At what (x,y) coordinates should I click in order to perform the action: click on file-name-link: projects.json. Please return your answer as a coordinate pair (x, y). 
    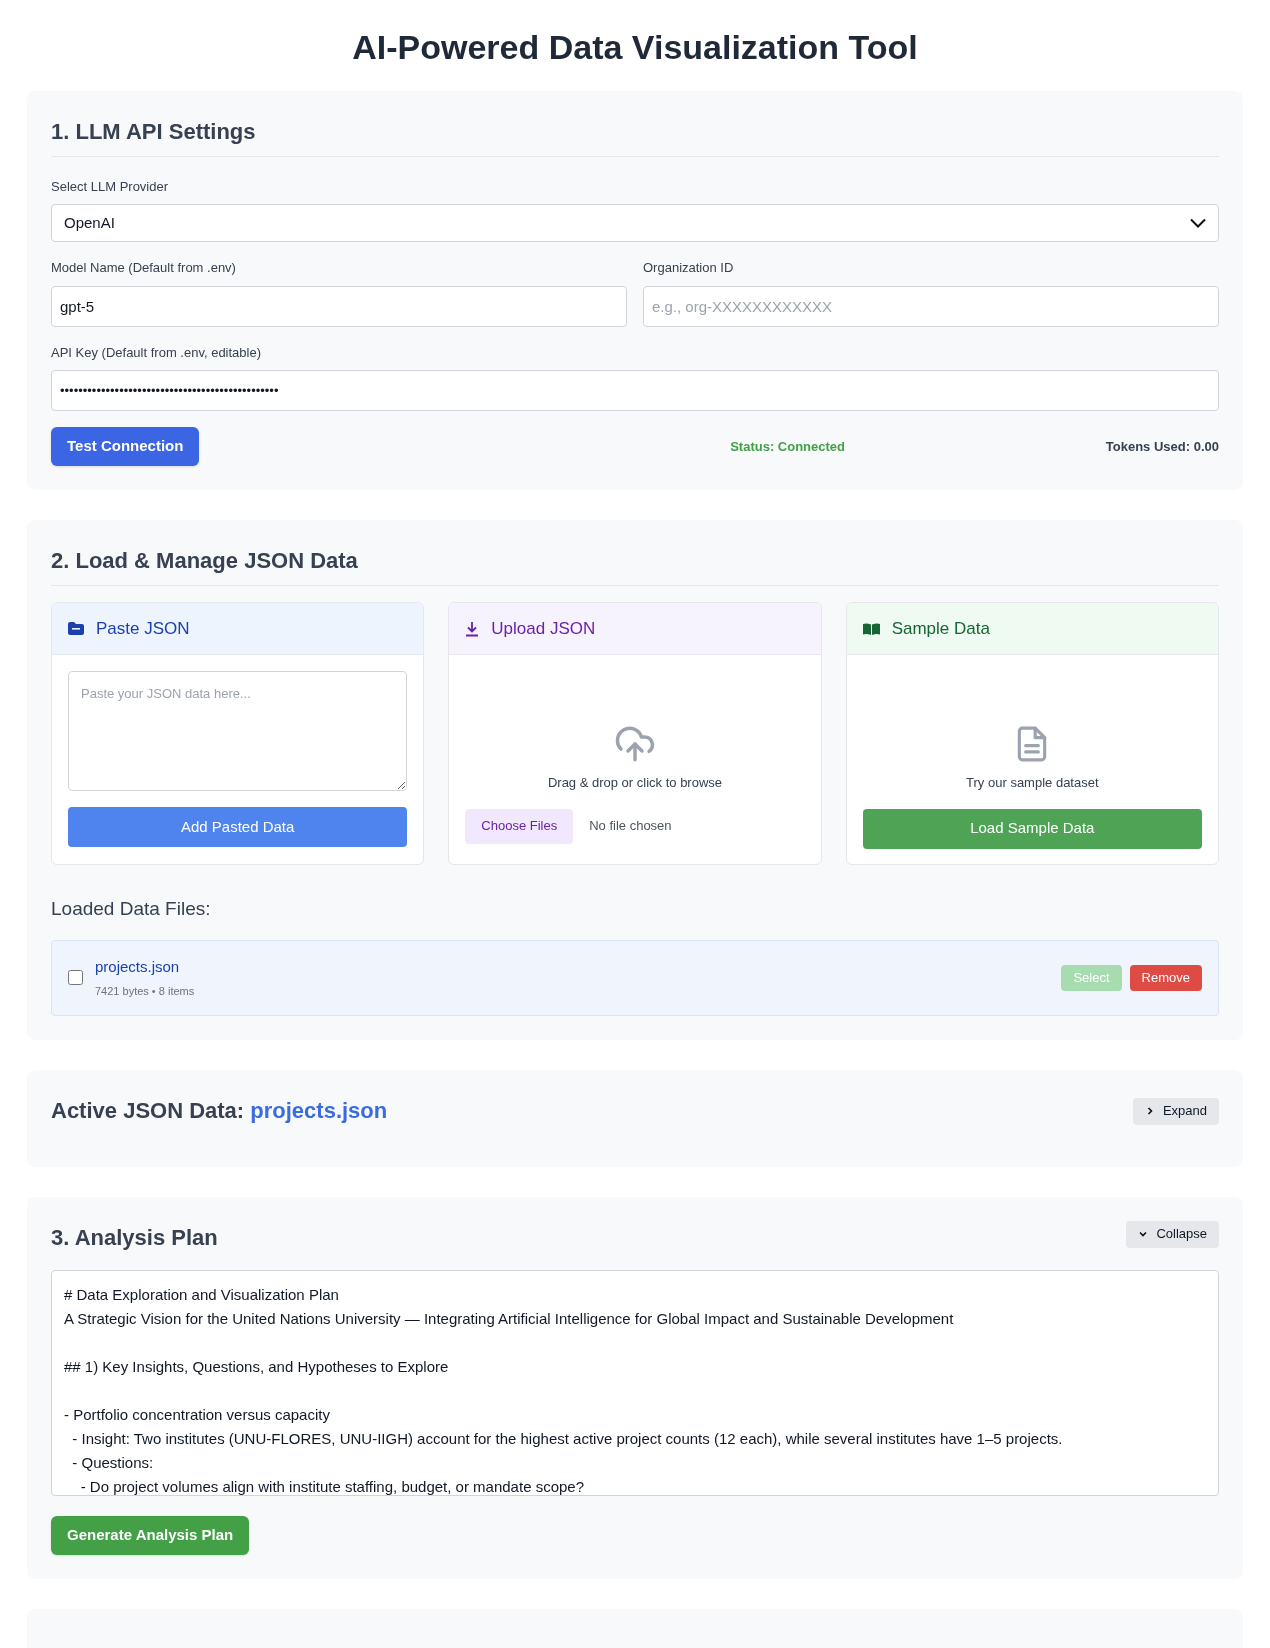
    Looking at the image, I should click on (145, 967).